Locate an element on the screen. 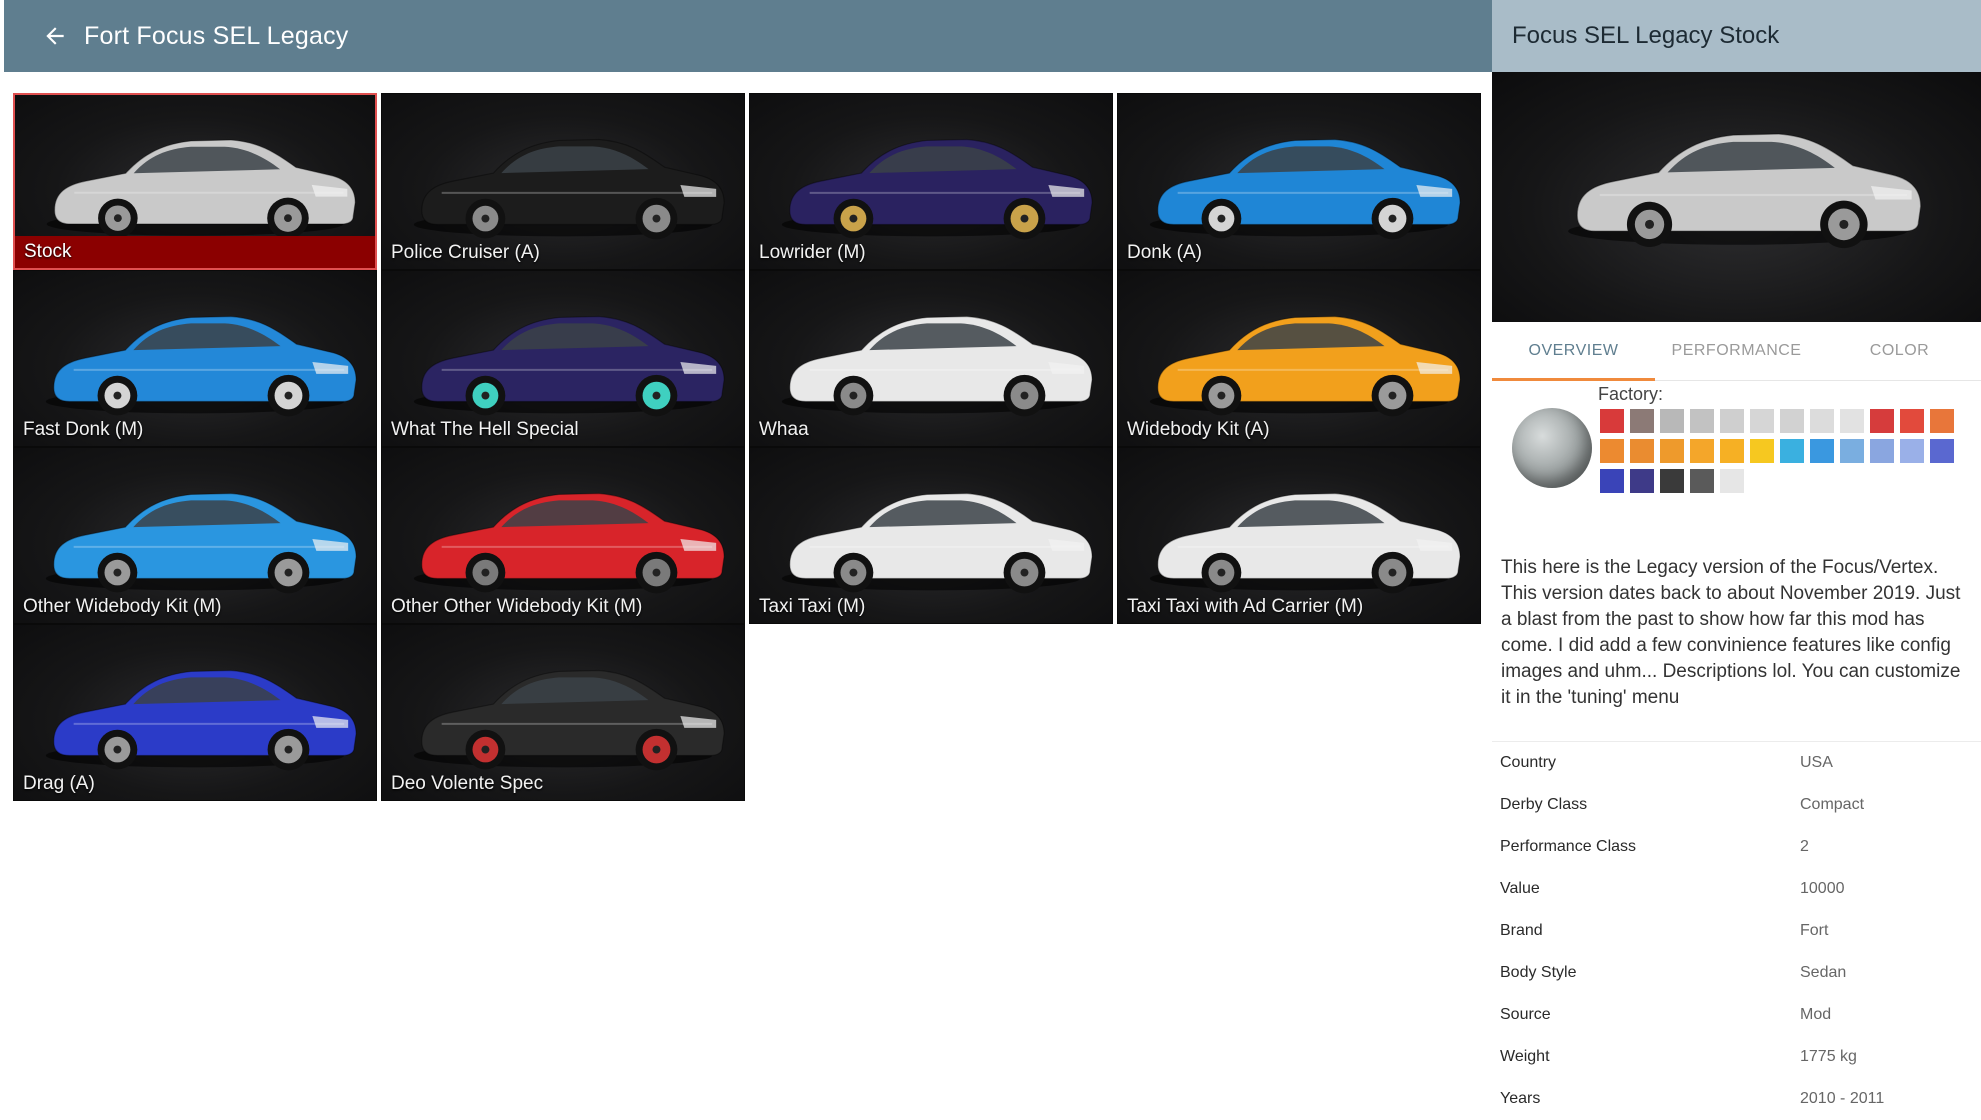 The image size is (1981, 1120). tab-performance: PERFORMANCE is located at coordinates (1736, 351).